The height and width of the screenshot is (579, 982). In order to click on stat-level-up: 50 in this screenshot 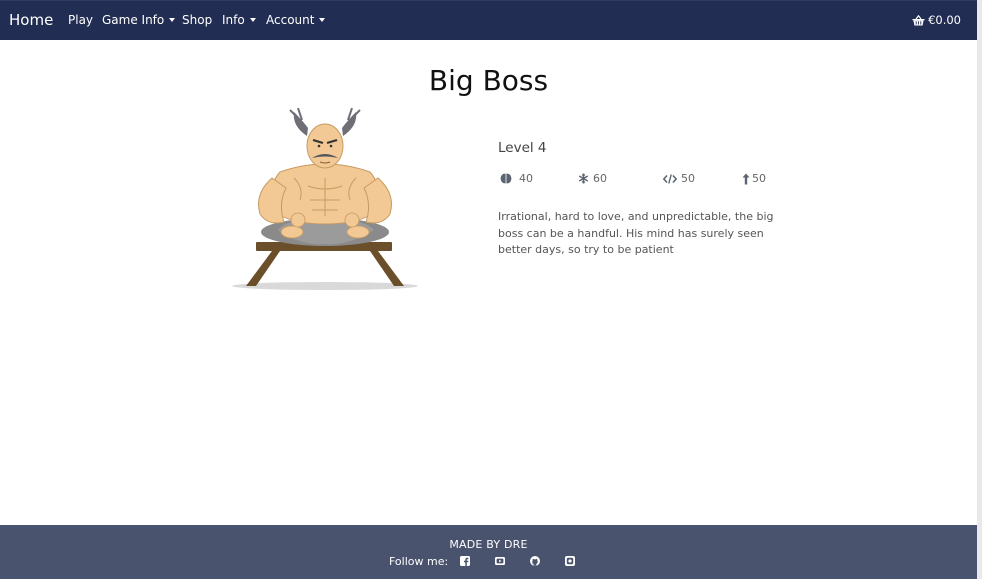, I will do `click(754, 178)`.